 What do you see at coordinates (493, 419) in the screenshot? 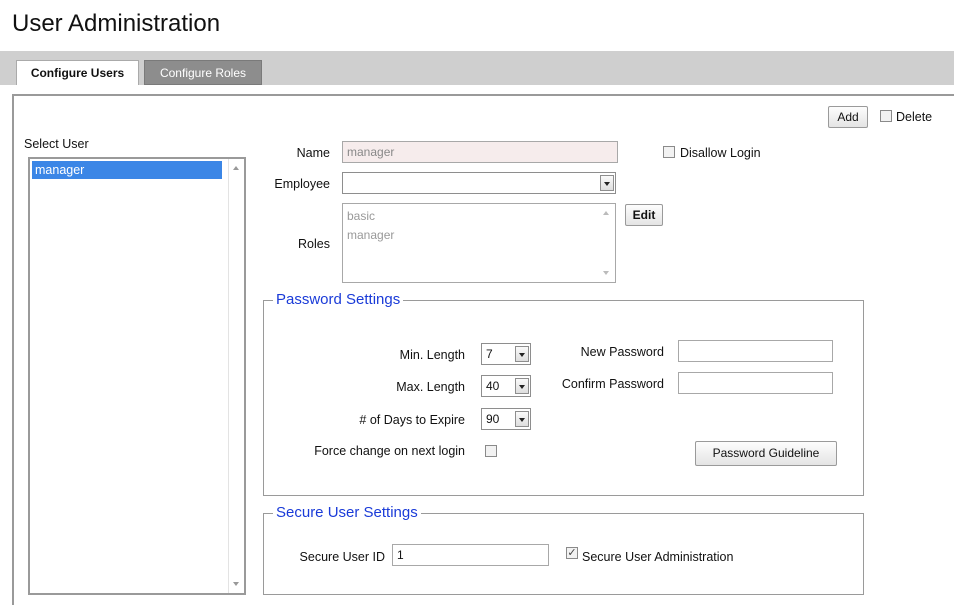
I see `days-to-expire-value: 90` at bounding box center [493, 419].